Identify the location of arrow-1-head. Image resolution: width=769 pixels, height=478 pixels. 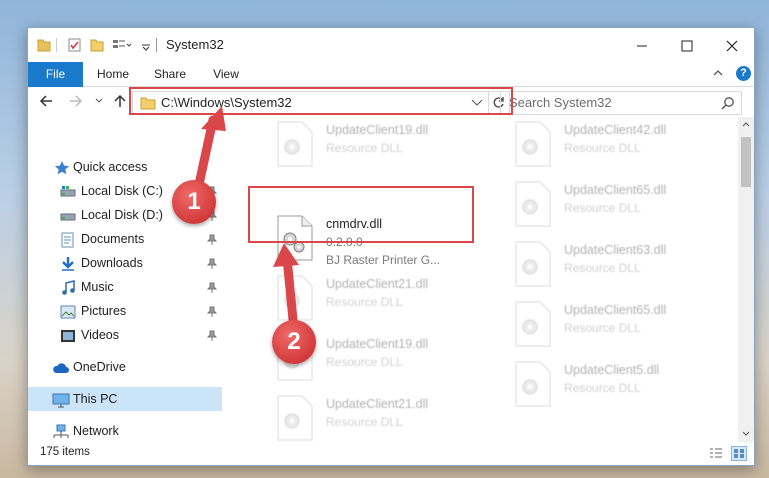
(213, 118).